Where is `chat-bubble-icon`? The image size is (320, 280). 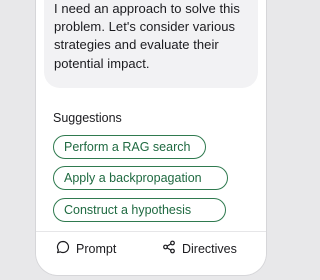
chat-bubble-icon is located at coordinates (66, 248).